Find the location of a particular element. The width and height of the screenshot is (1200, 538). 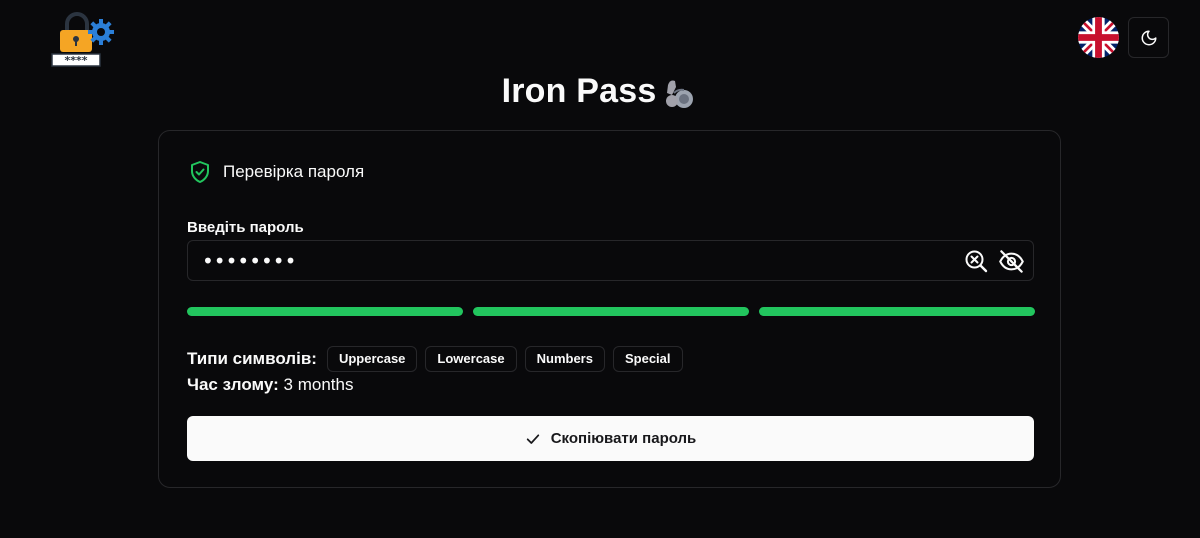

lock-gear-logo-icon: **** is located at coordinates (82, 39).